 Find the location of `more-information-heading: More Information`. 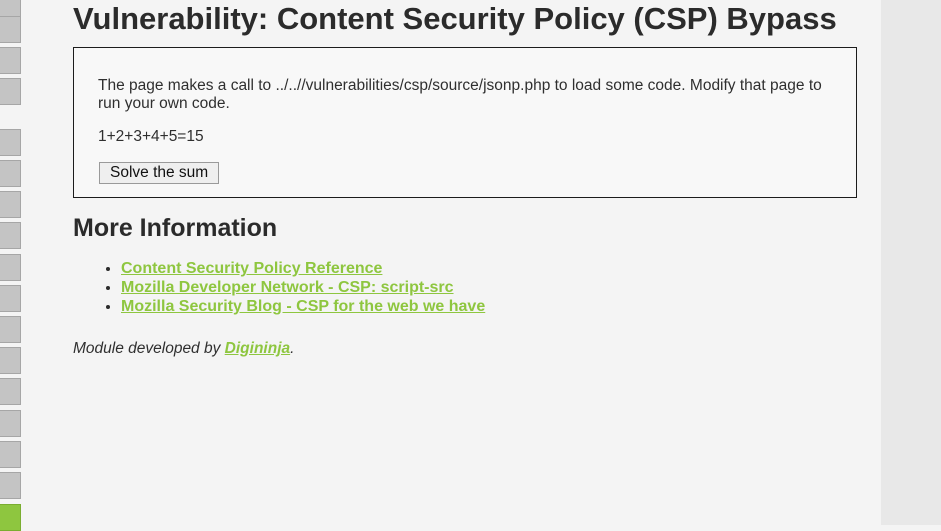

more-information-heading: More Information is located at coordinates (175, 228).